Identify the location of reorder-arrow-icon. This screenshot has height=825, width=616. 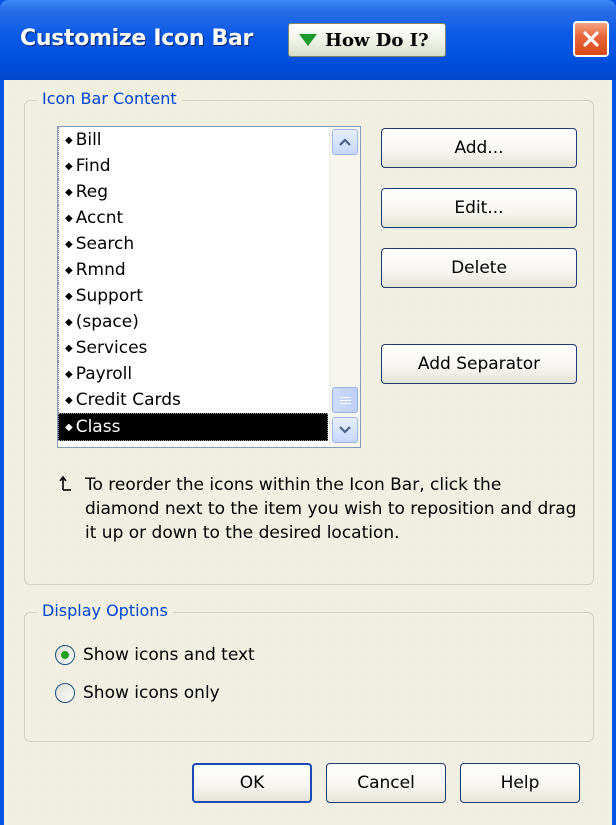
(65, 483).